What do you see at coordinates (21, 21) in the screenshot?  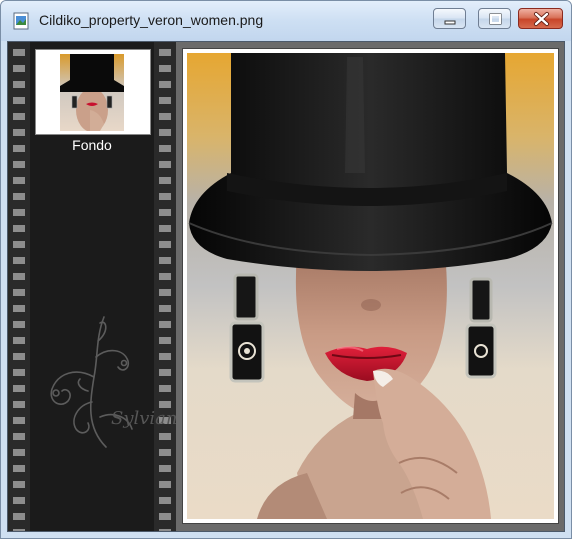 I see `image-file-icon` at bounding box center [21, 21].